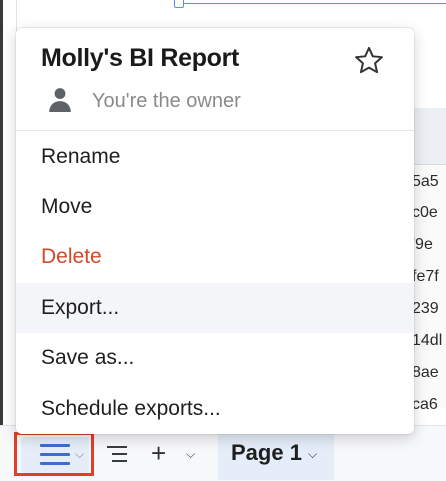  What do you see at coordinates (140, 58) in the screenshot?
I see `report-title: Molly's BI Report` at bounding box center [140, 58].